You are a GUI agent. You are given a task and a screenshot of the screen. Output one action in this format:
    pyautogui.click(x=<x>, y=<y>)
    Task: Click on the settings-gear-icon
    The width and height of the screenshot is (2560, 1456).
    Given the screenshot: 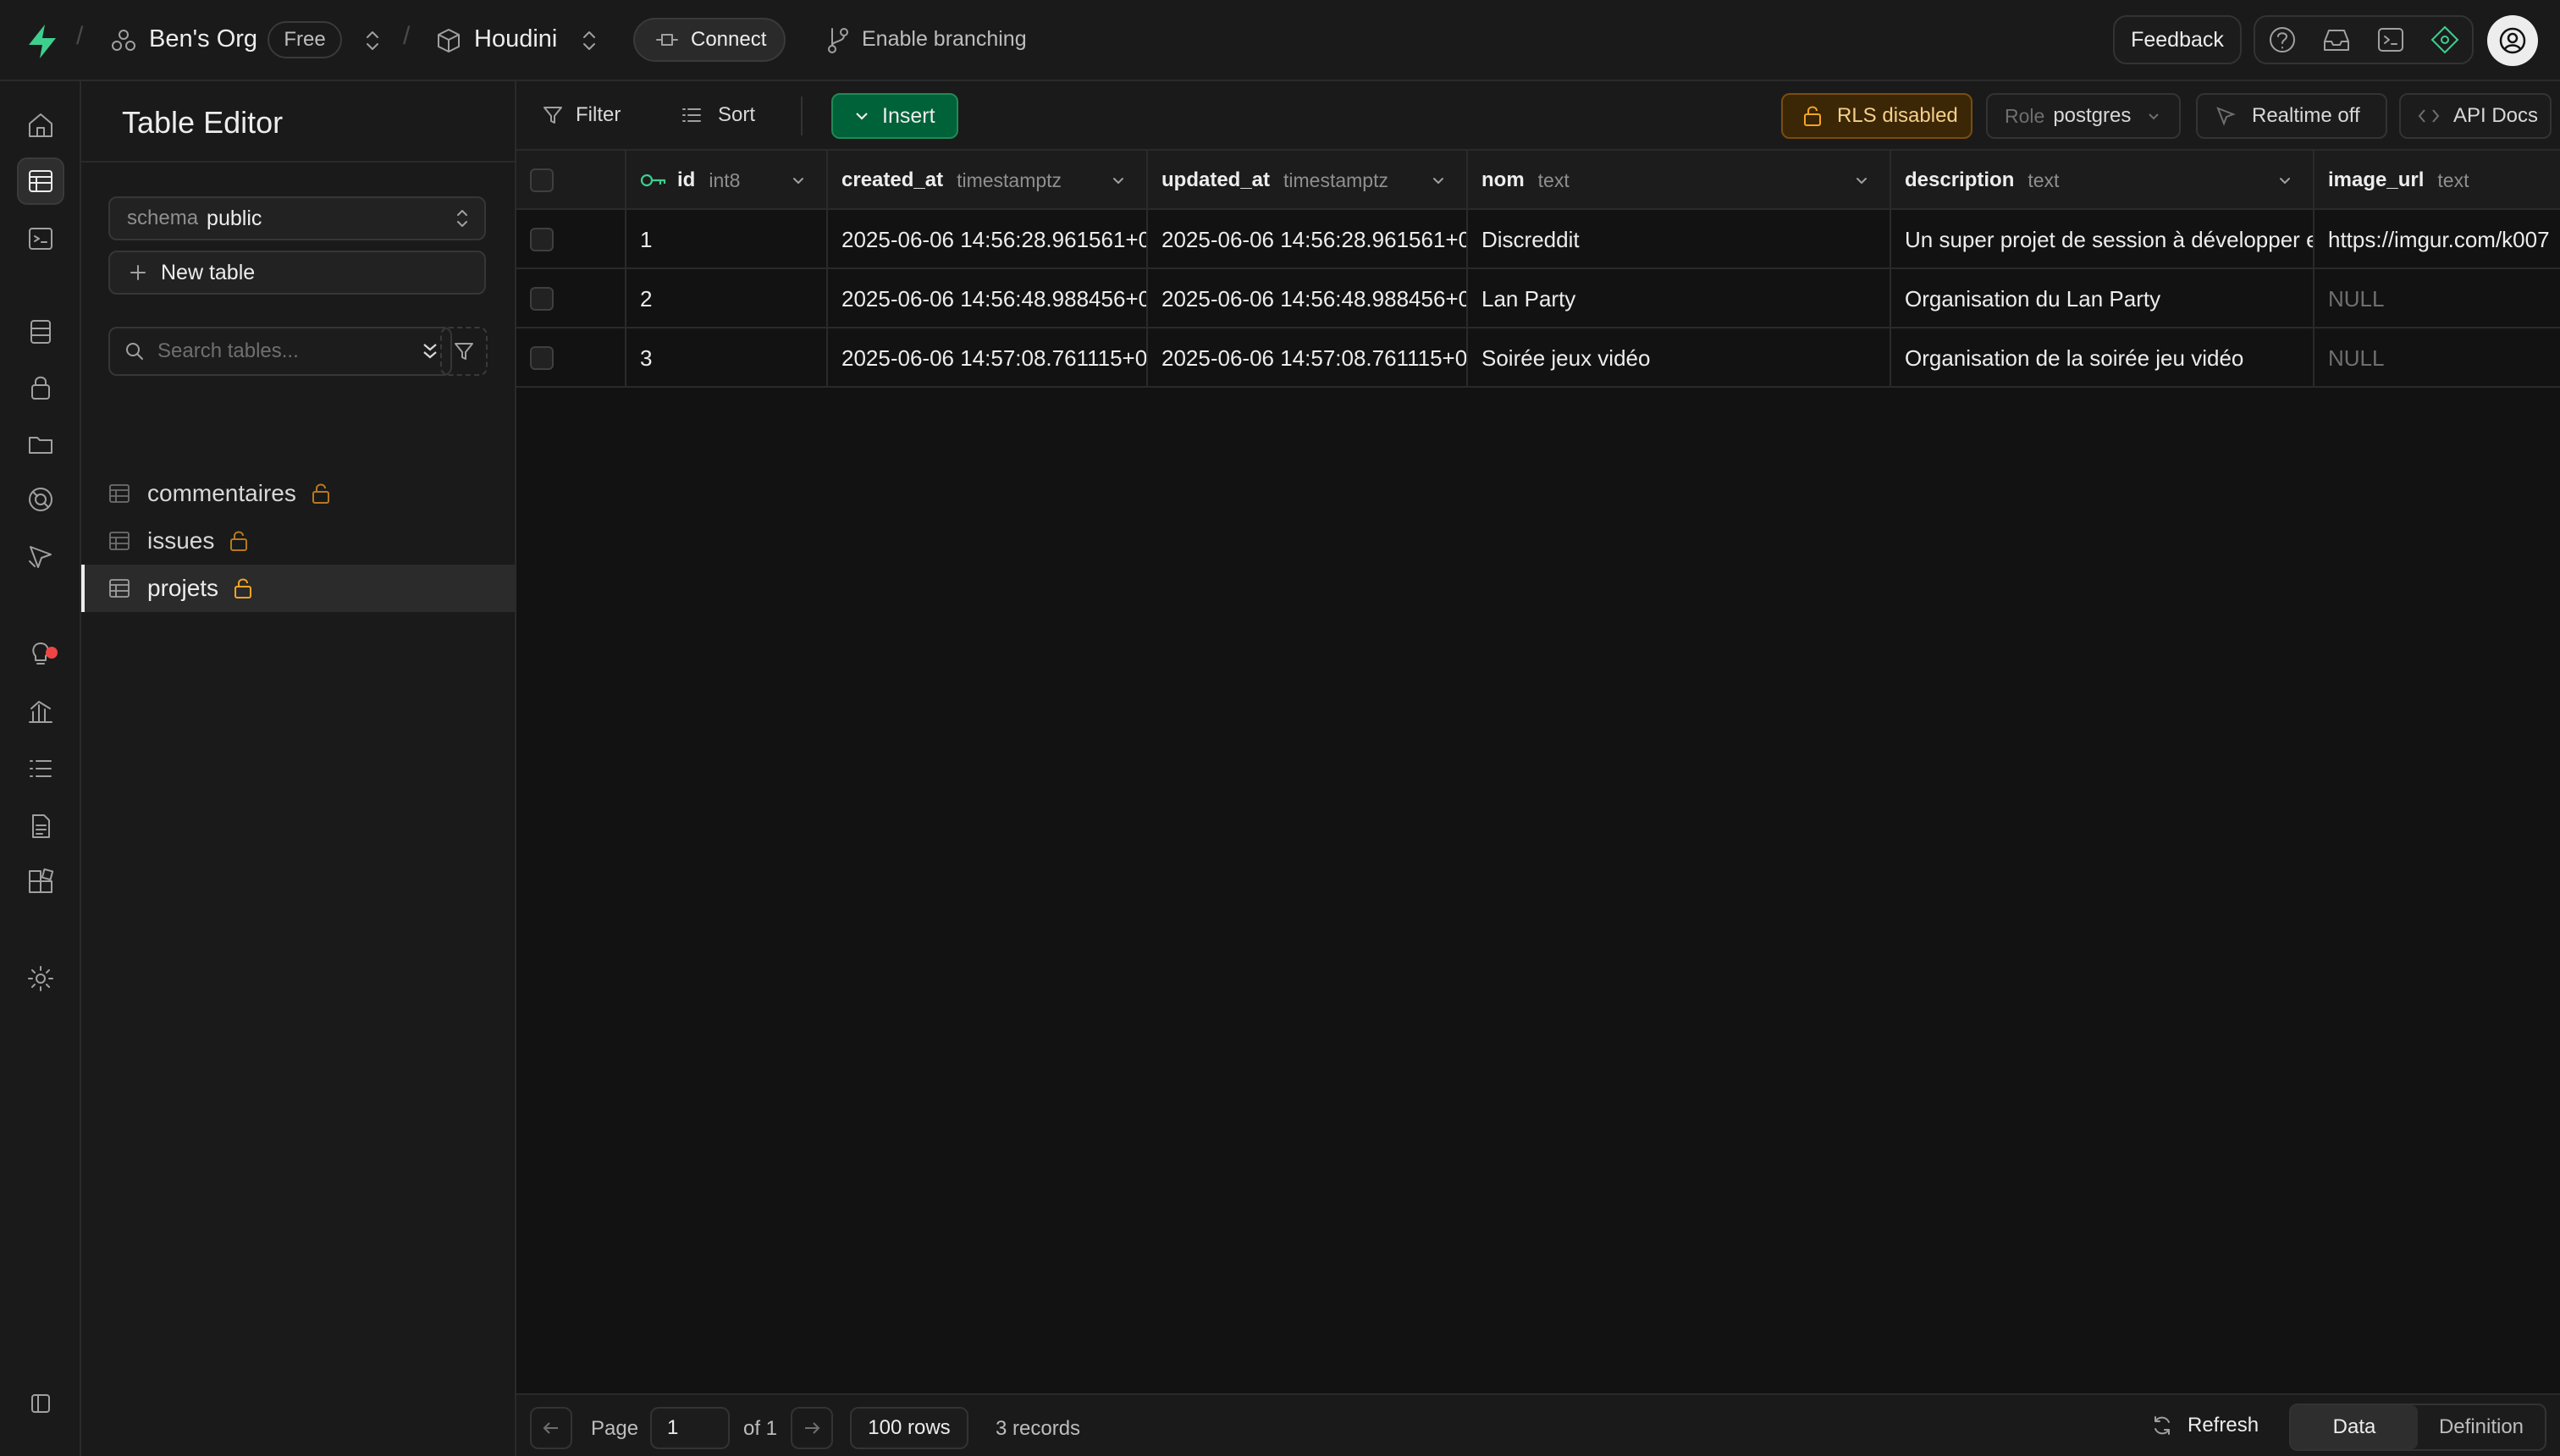 What is the action you would take?
    pyautogui.click(x=40, y=978)
    